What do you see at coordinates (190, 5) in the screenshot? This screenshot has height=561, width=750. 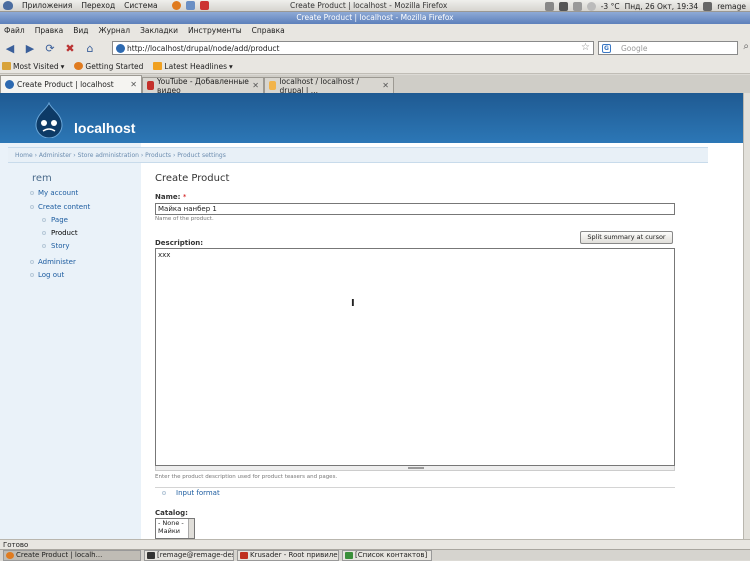 I see `mail-launcher-icon` at bounding box center [190, 5].